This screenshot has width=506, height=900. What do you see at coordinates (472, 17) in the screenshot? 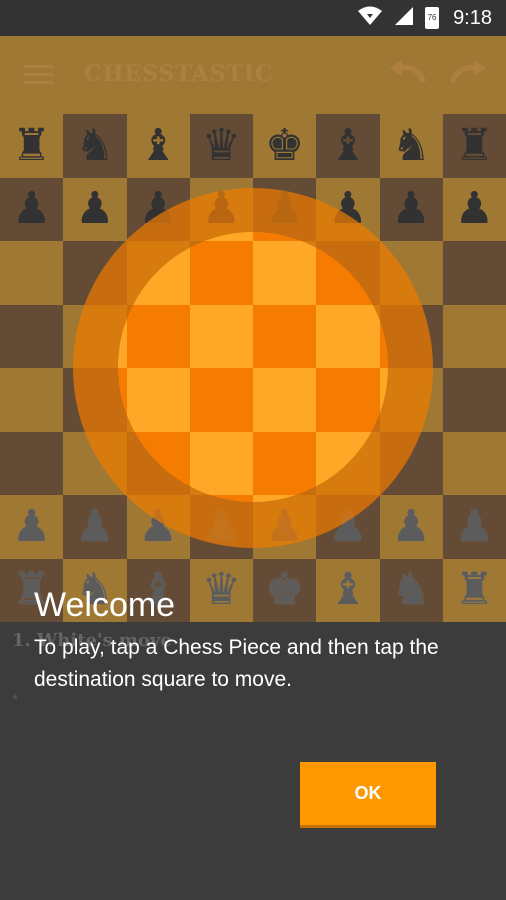
I see `status-time: 9:18` at bounding box center [472, 17].